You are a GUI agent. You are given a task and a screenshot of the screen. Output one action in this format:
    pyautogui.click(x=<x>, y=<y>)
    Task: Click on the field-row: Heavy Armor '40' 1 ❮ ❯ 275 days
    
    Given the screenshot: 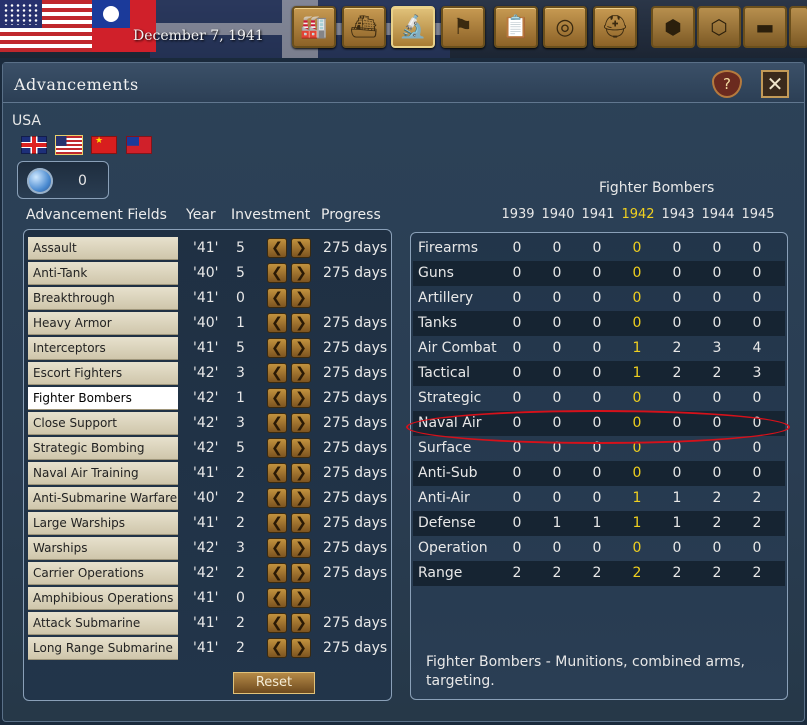 What is the action you would take?
    pyautogui.click(x=208, y=323)
    